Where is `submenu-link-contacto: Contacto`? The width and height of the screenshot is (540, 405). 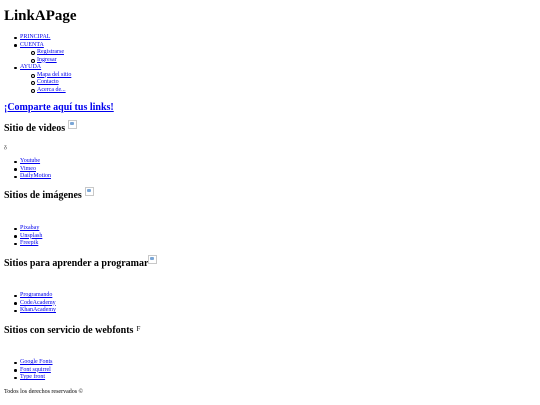
submenu-link-contacto: Contacto is located at coordinates (48, 82).